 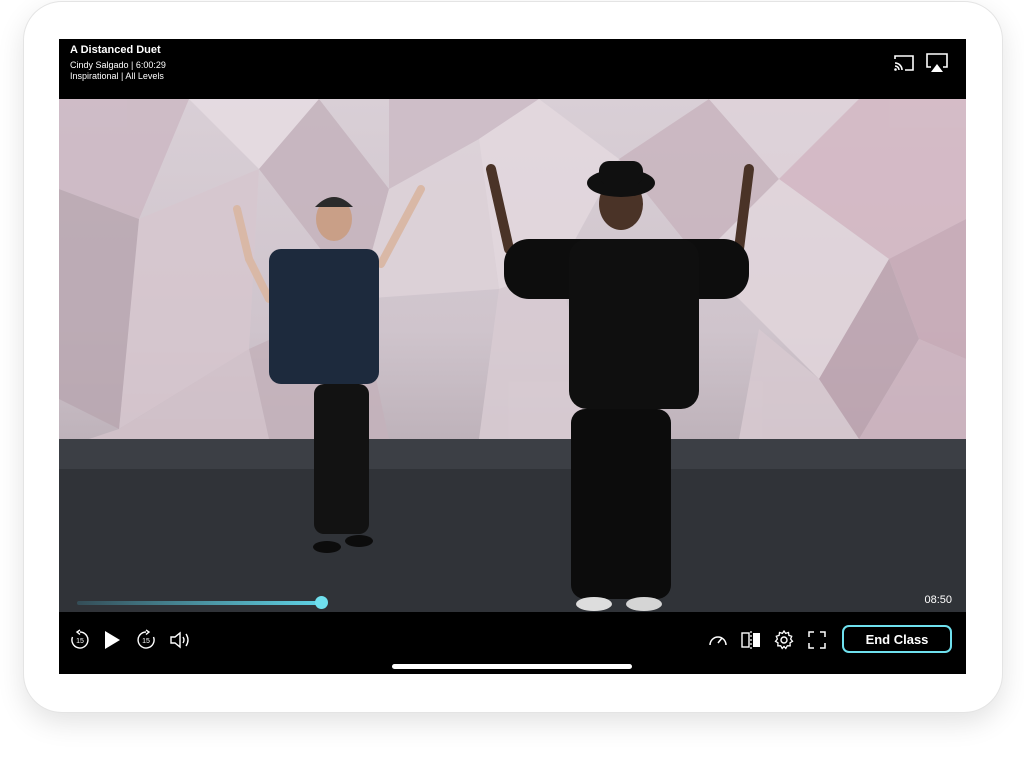 I want to click on rewind-15-icon: 15, so click(x=80, y=640).